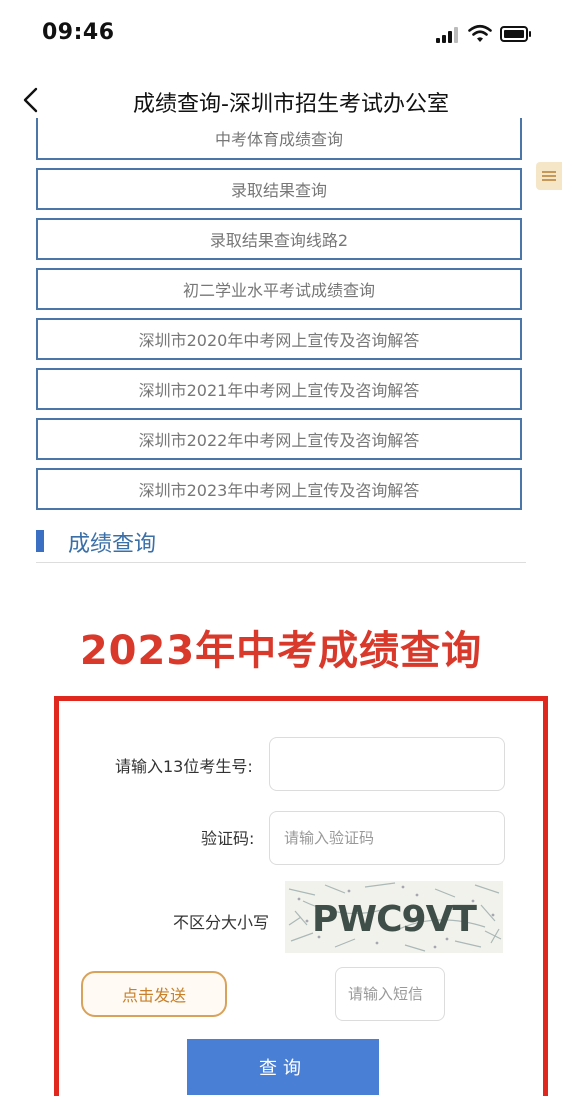 The image size is (562, 1096). I want to click on section-title: 成绩查询, so click(112, 544).